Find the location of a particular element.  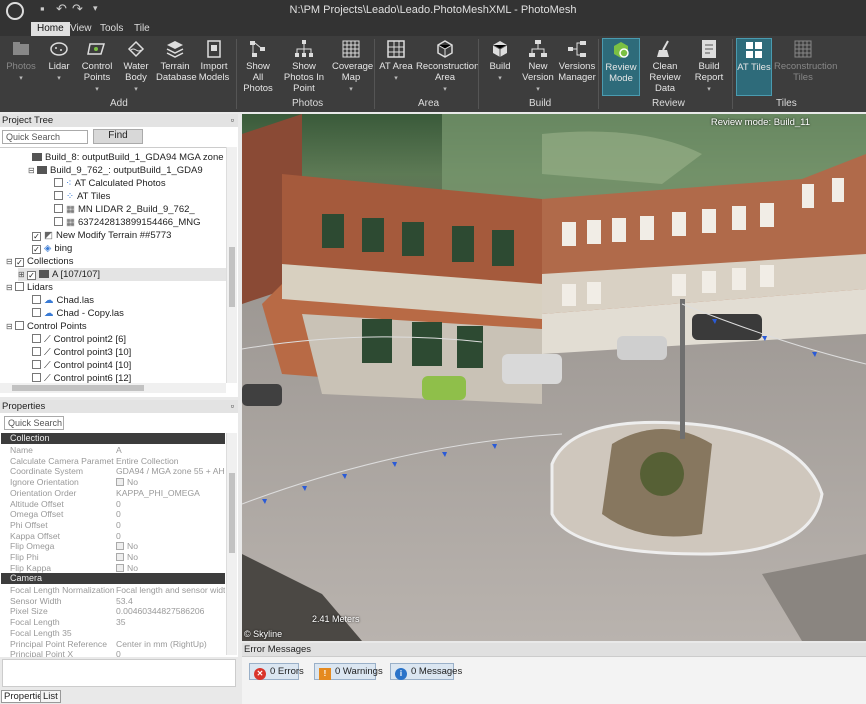

property-value: 53.4 is located at coordinates (170, 601).